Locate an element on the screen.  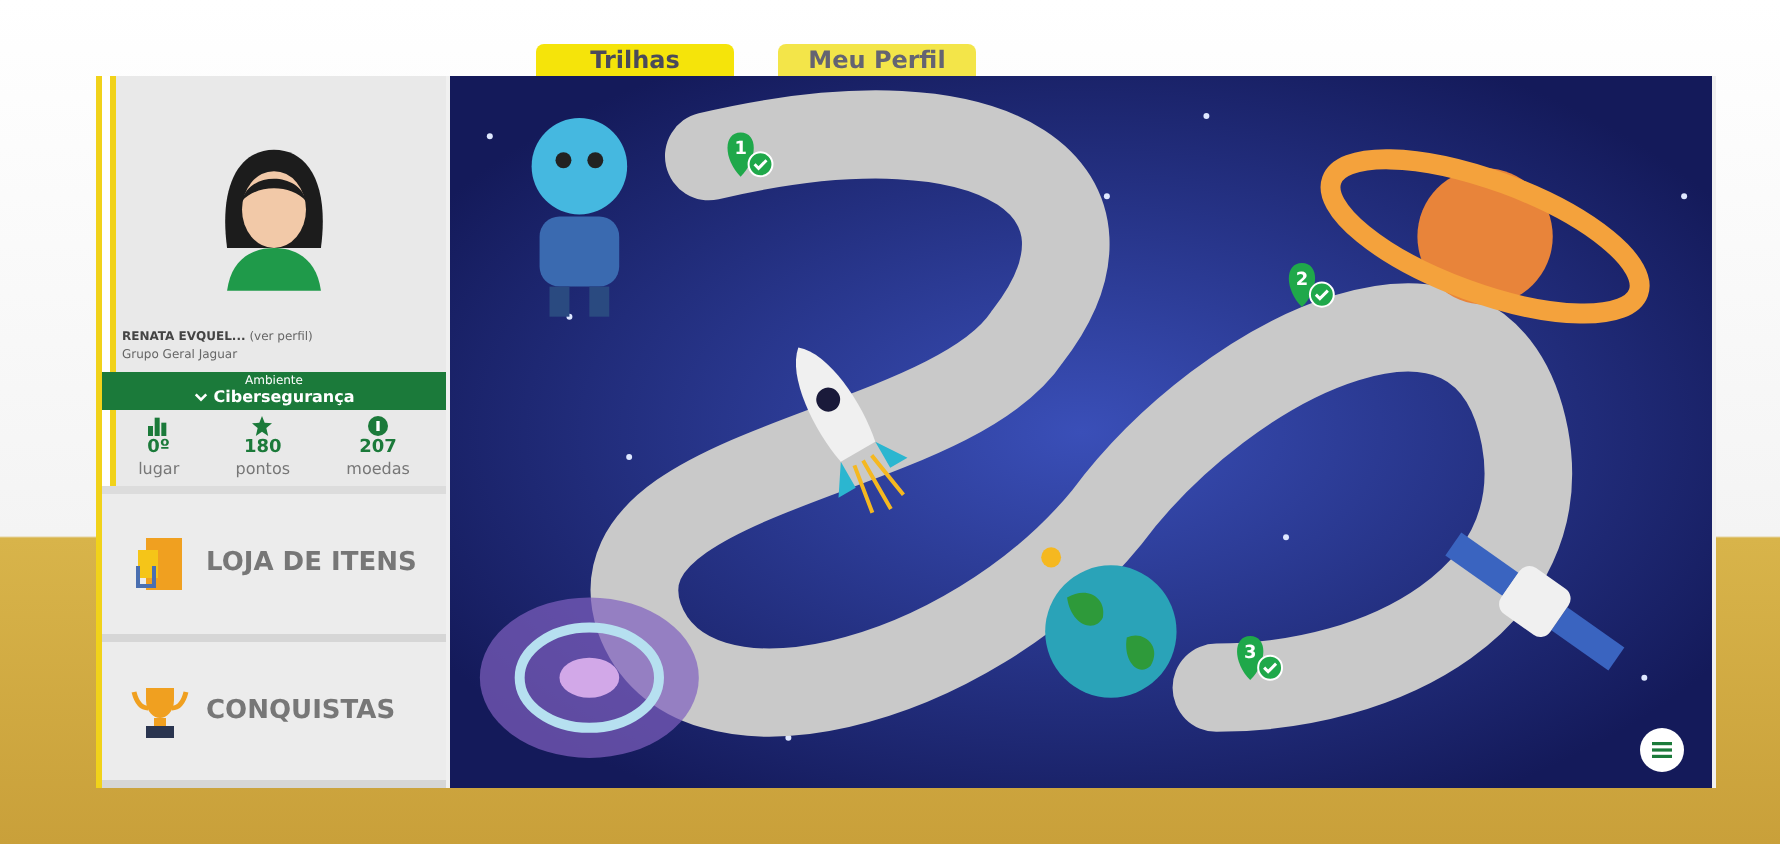
menu-button: CONQUISTAS is located at coordinates (274, 714).